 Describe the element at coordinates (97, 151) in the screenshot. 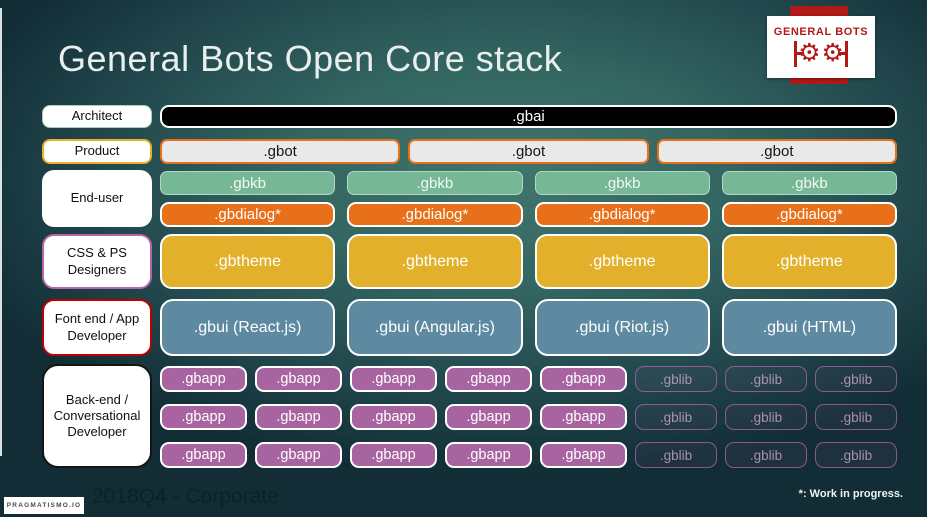

I see `role-label-product: Product` at that location.